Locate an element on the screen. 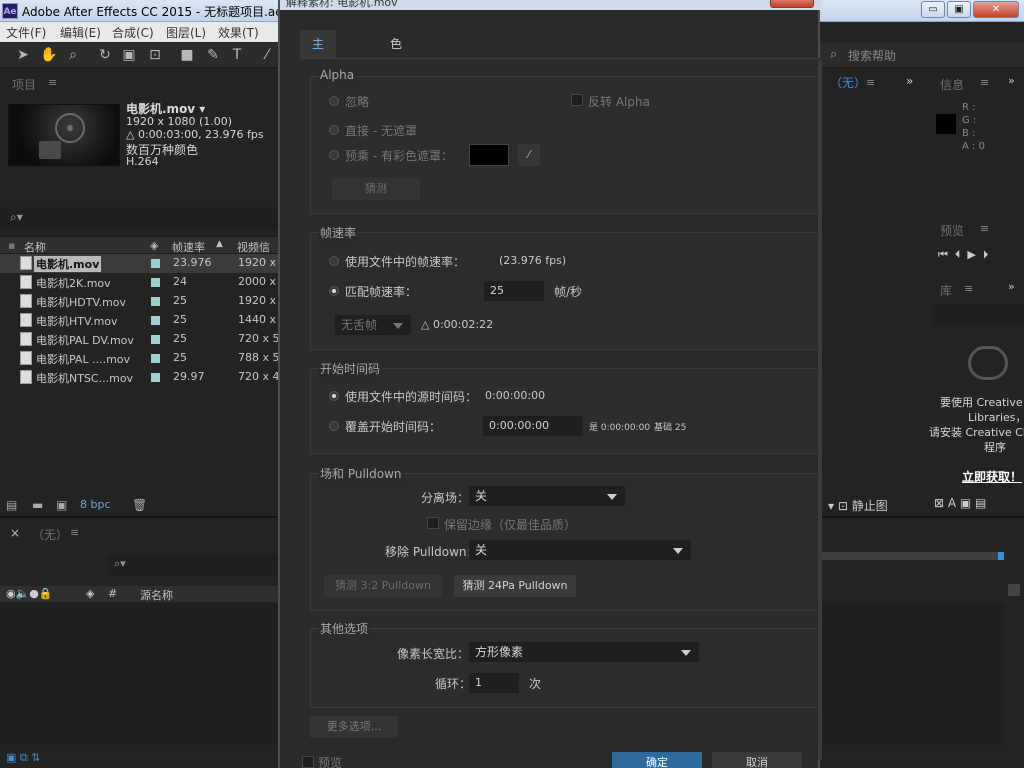 The width and height of the screenshot is (1024, 768). tab-color-management: 色彩管理 is located at coordinates (396, 82).